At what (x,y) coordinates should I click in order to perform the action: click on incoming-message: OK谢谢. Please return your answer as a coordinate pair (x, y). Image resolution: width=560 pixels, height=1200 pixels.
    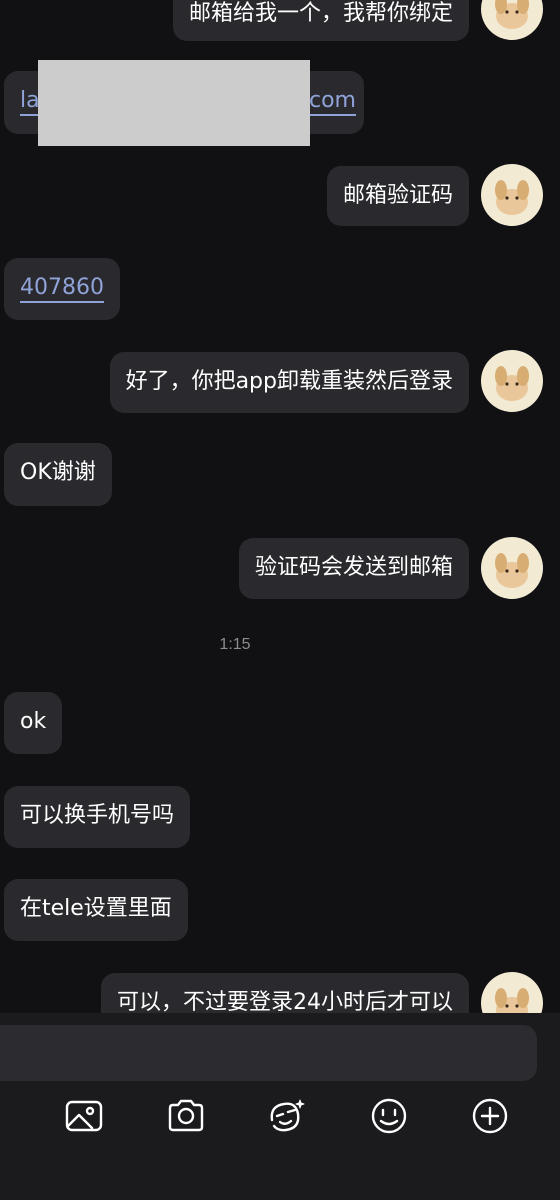
    Looking at the image, I should click on (58, 474).